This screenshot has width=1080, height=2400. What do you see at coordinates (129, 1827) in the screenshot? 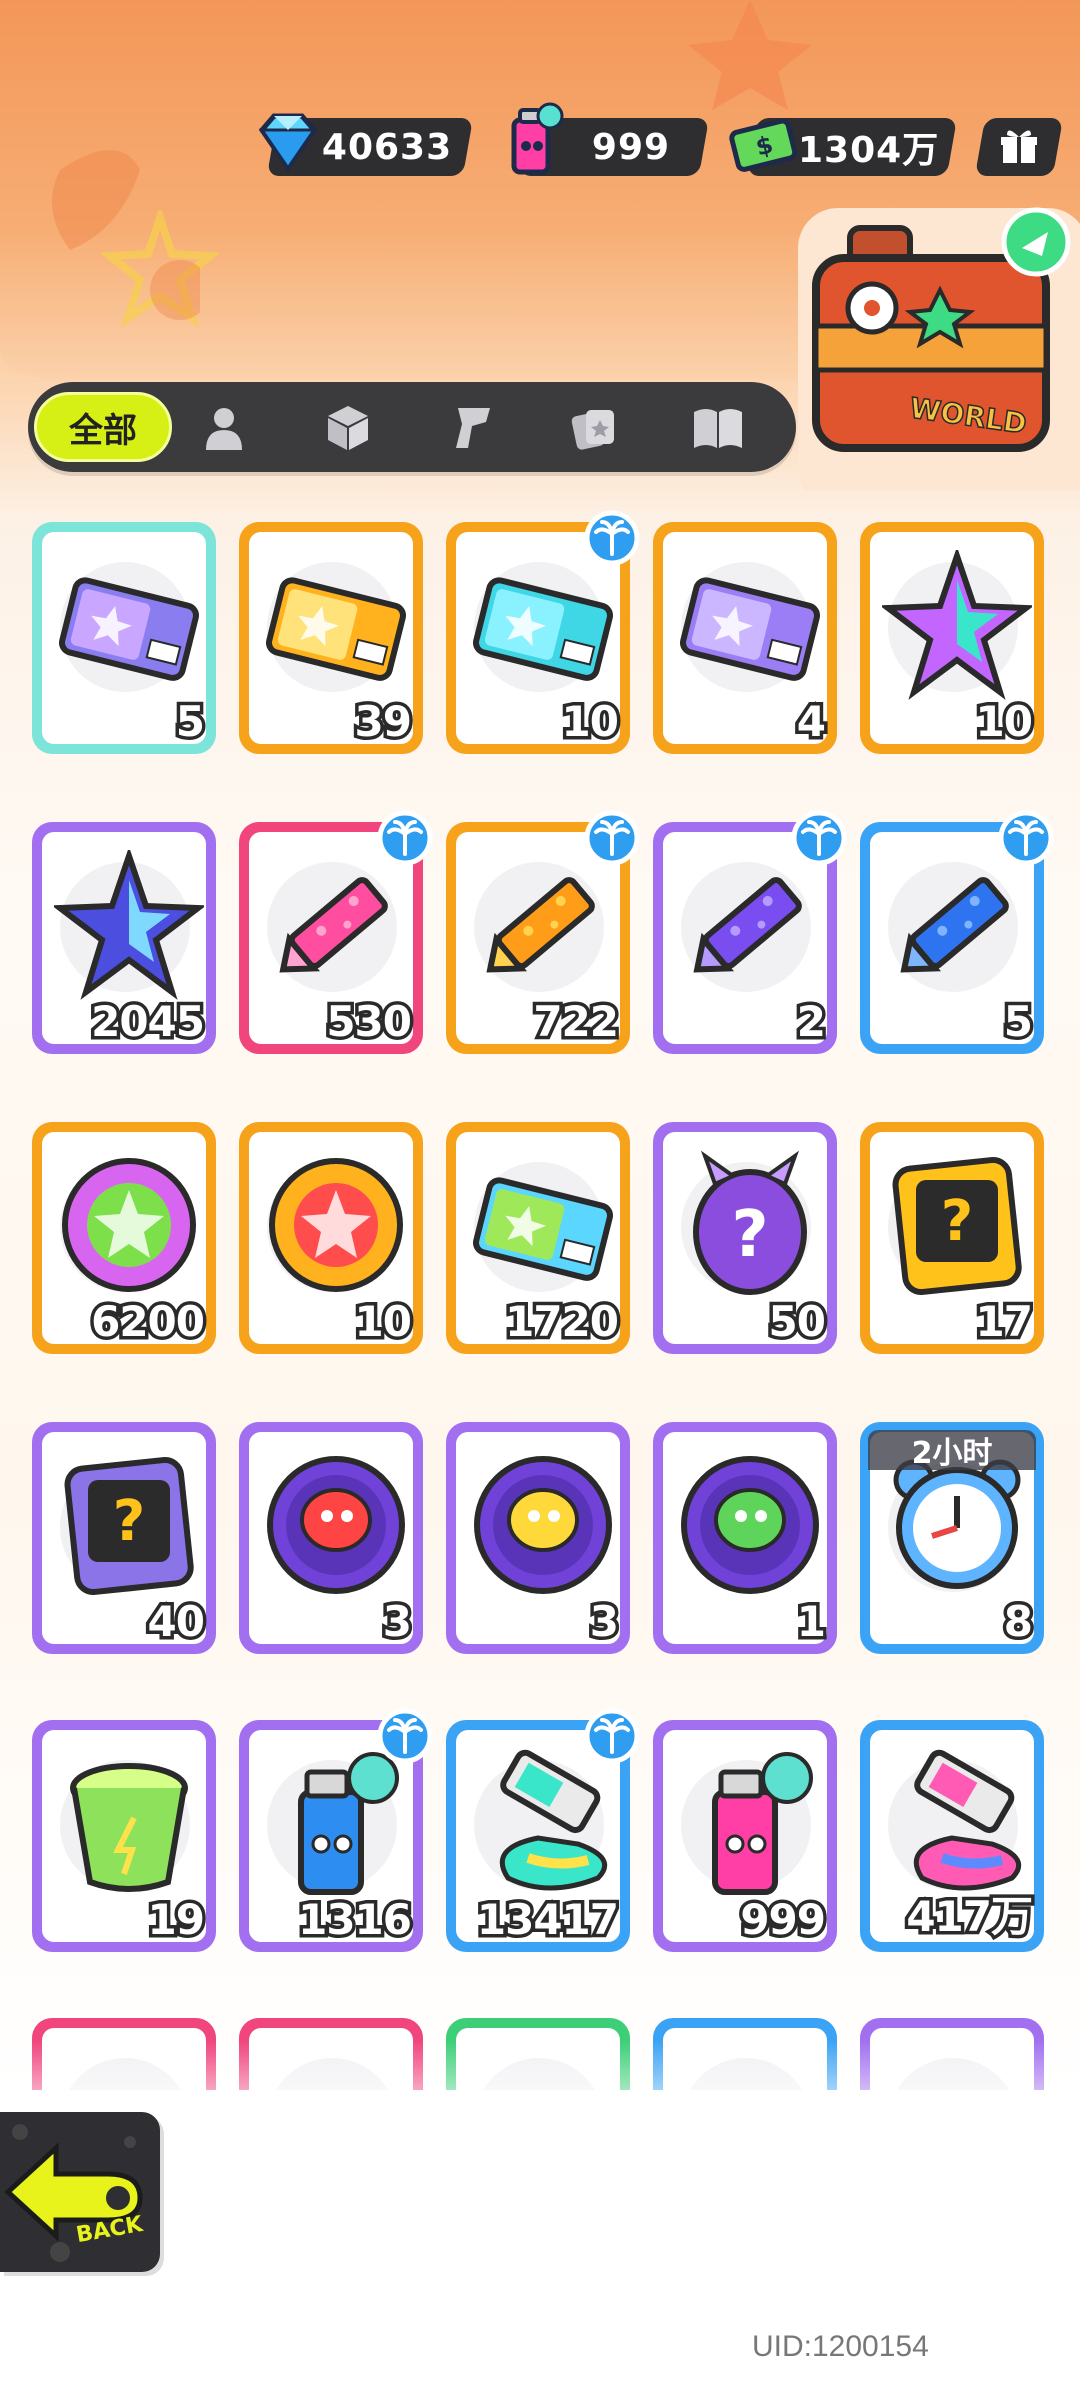
I see `green-cup-icon` at bounding box center [129, 1827].